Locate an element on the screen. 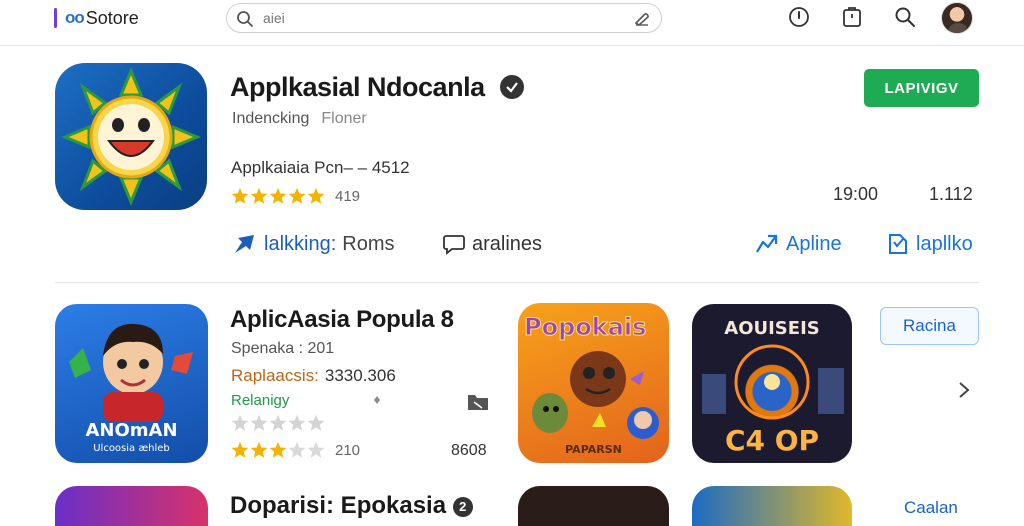 The height and width of the screenshot is (526, 1024). sun-illustration is located at coordinates (131, 136).